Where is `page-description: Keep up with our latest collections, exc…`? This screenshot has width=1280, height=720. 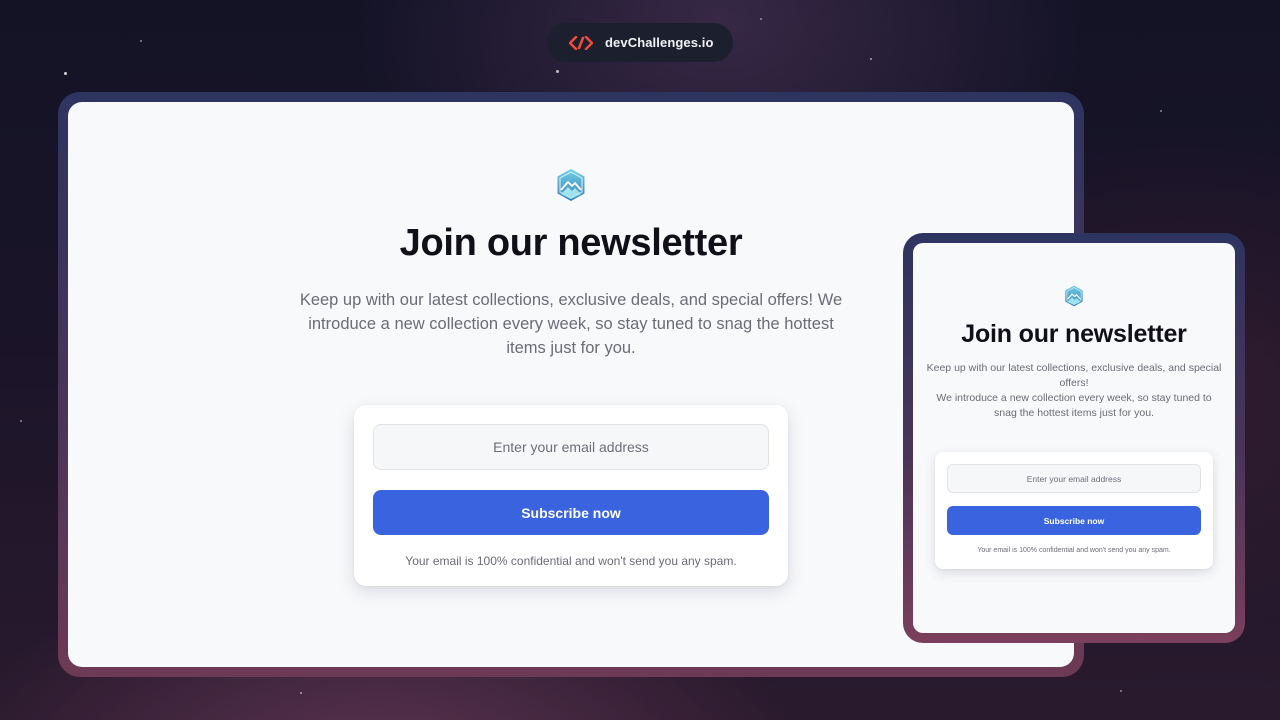 page-description: Keep up with our latest collections, exc… is located at coordinates (571, 324).